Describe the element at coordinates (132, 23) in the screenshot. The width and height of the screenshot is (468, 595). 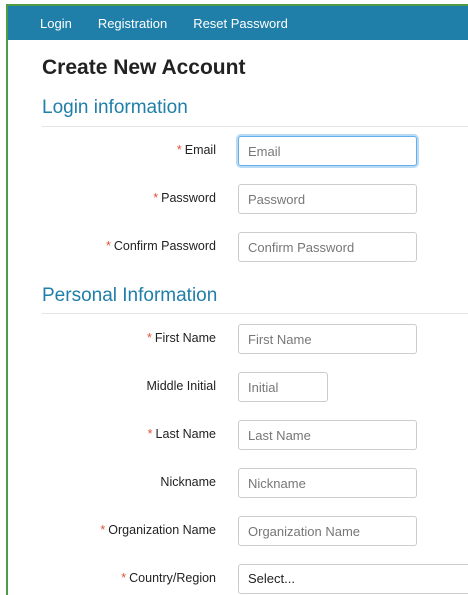
I see `nav-registration-link: Registration` at that location.